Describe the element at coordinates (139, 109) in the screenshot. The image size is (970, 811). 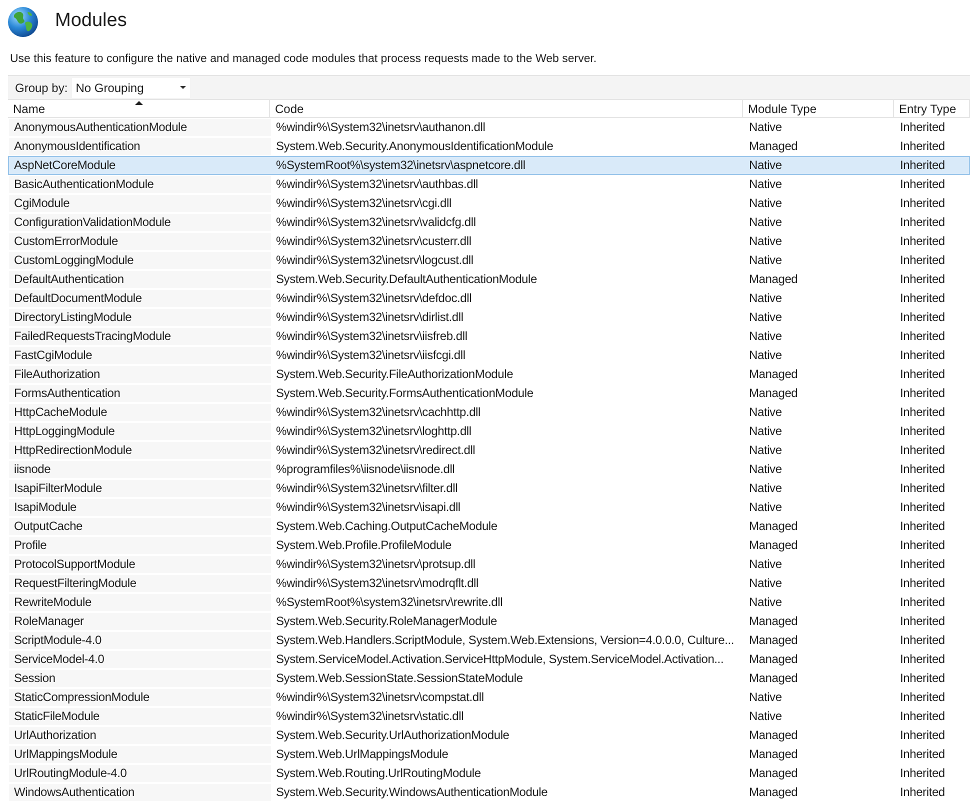
I see `column-header: Name` at that location.